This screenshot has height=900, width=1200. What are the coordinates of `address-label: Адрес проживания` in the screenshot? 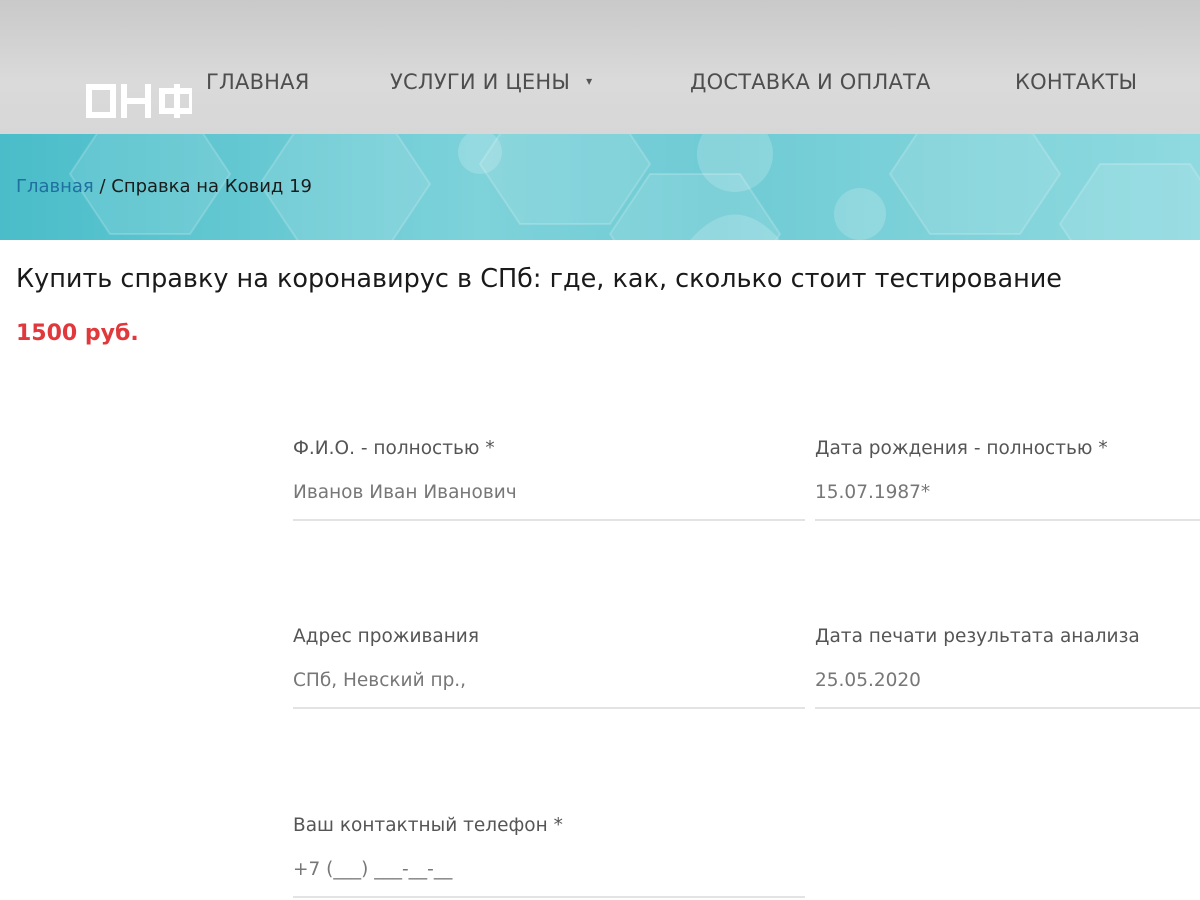 It's located at (386, 636).